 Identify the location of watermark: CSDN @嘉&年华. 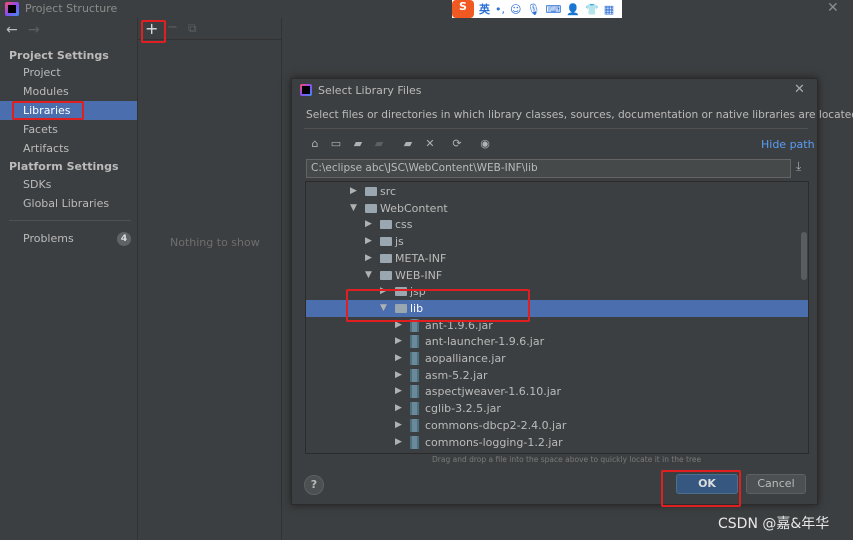
(774, 524).